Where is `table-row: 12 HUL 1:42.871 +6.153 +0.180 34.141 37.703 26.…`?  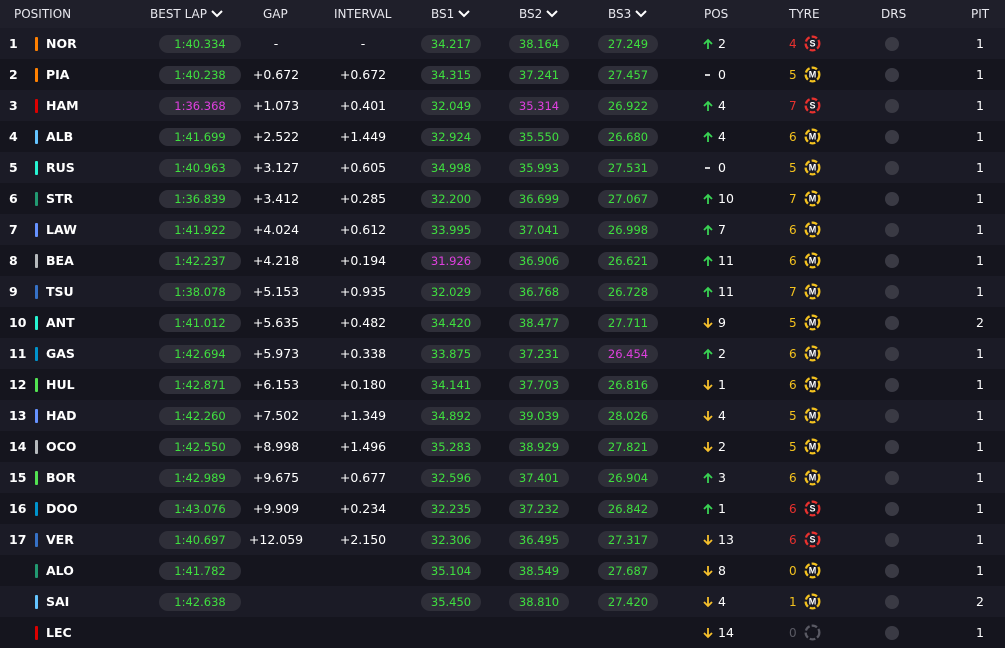 table-row: 12 HUL 1:42.871 +6.153 +0.180 34.141 37.703 26.… is located at coordinates (502, 384).